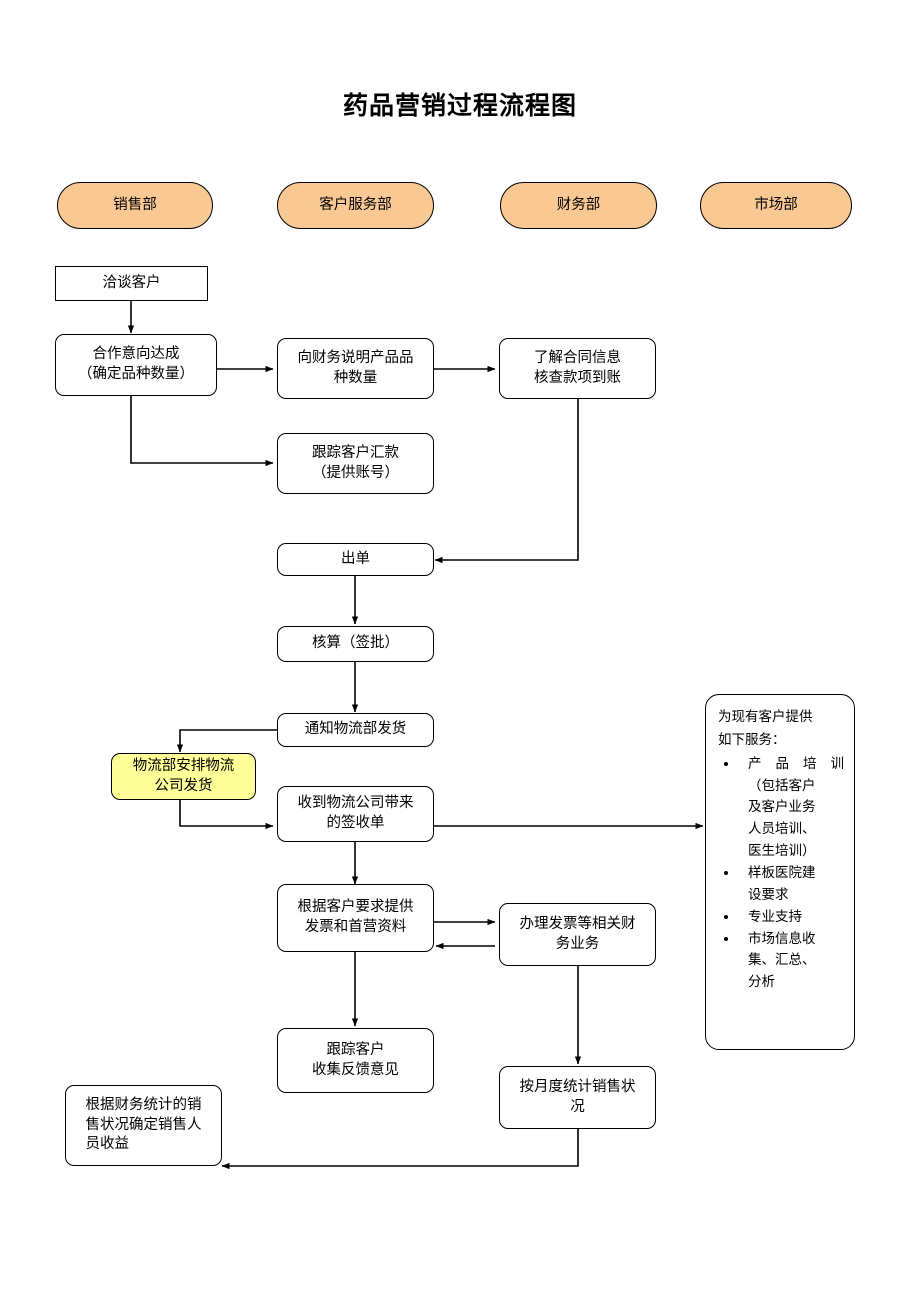  I want to click on node-label: 办理发票等相关财 务业务, so click(577, 933).